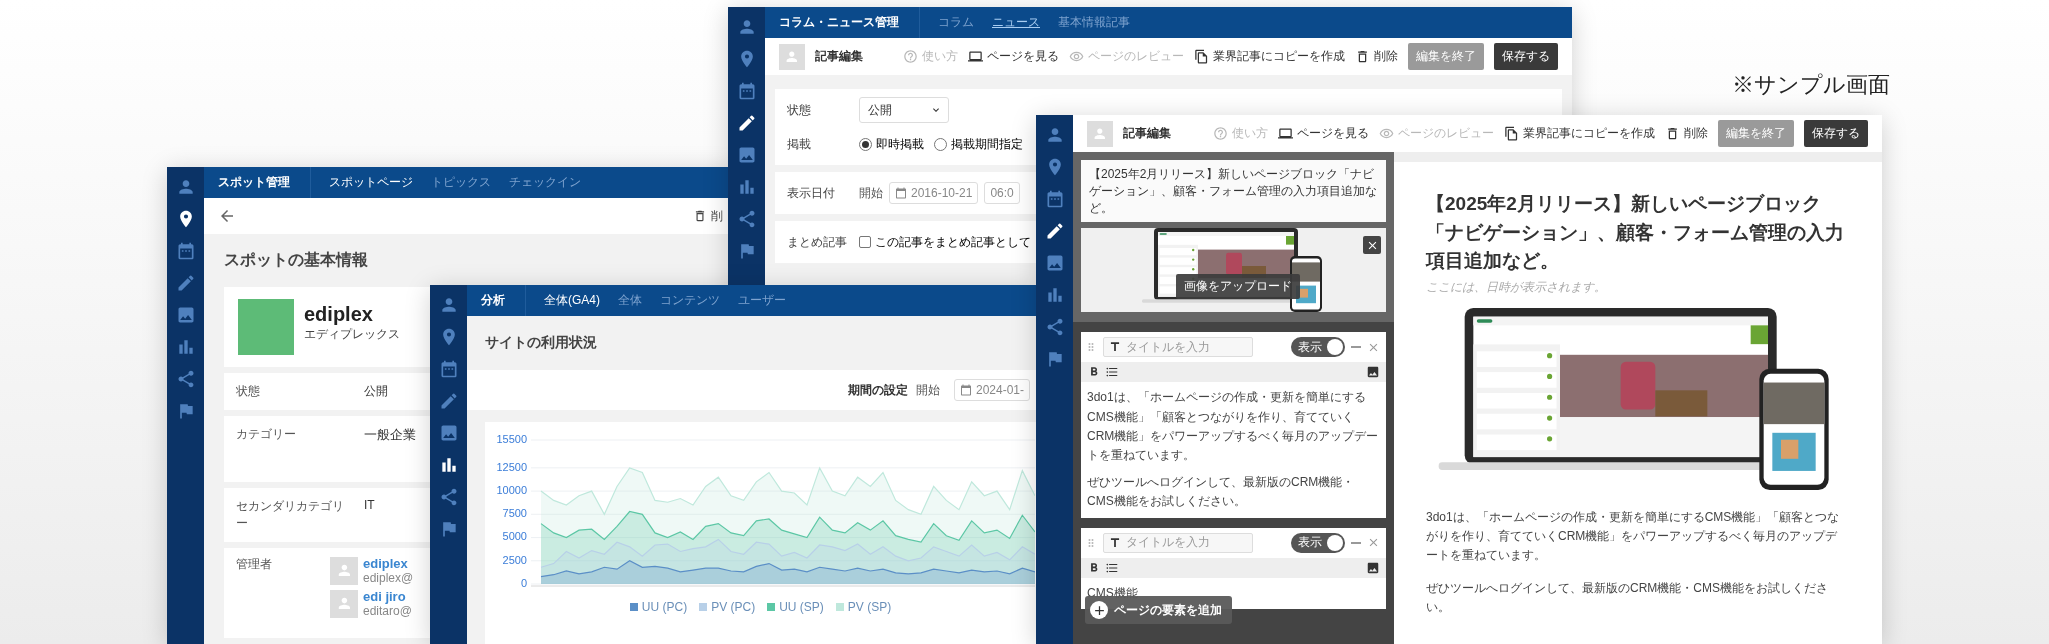 This screenshot has width=2049, height=644. What do you see at coordinates (523, 582) in the screenshot?
I see `y-tick-label: 0` at bounding box center [523, 582].